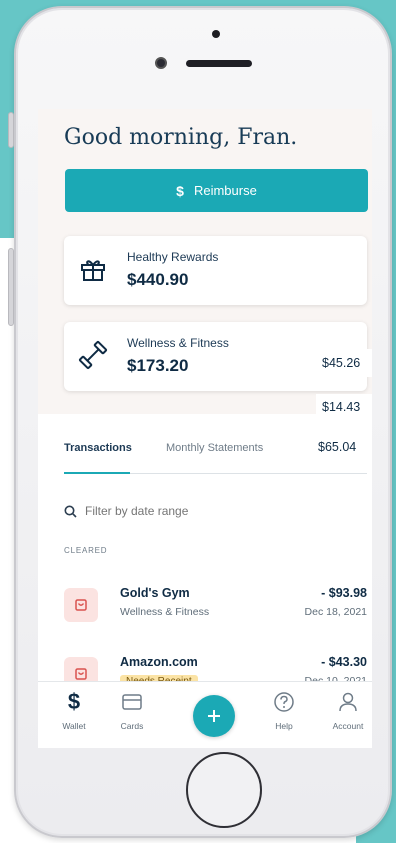 The width and height of the screenshot is (396, 843). I want to click on transaction-merchant: Gold's Gym, so click(155, 593).